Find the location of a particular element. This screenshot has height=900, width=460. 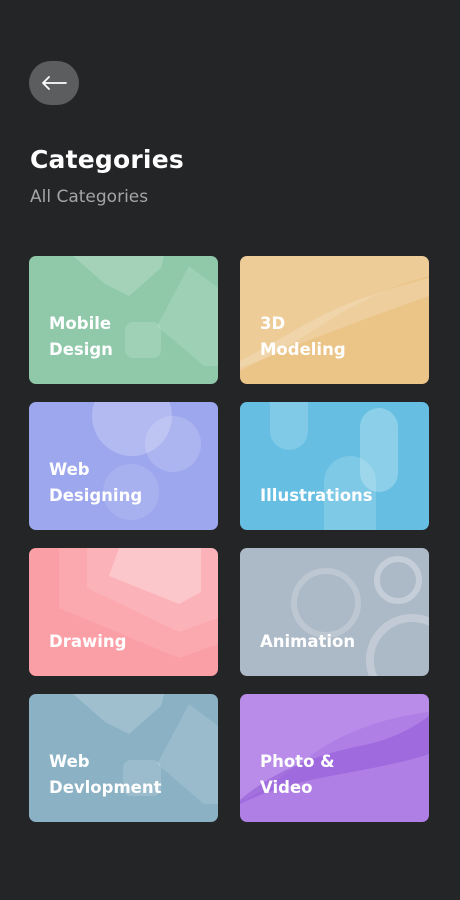

category-card-animation: Animation is located at coordinates (334, 612).